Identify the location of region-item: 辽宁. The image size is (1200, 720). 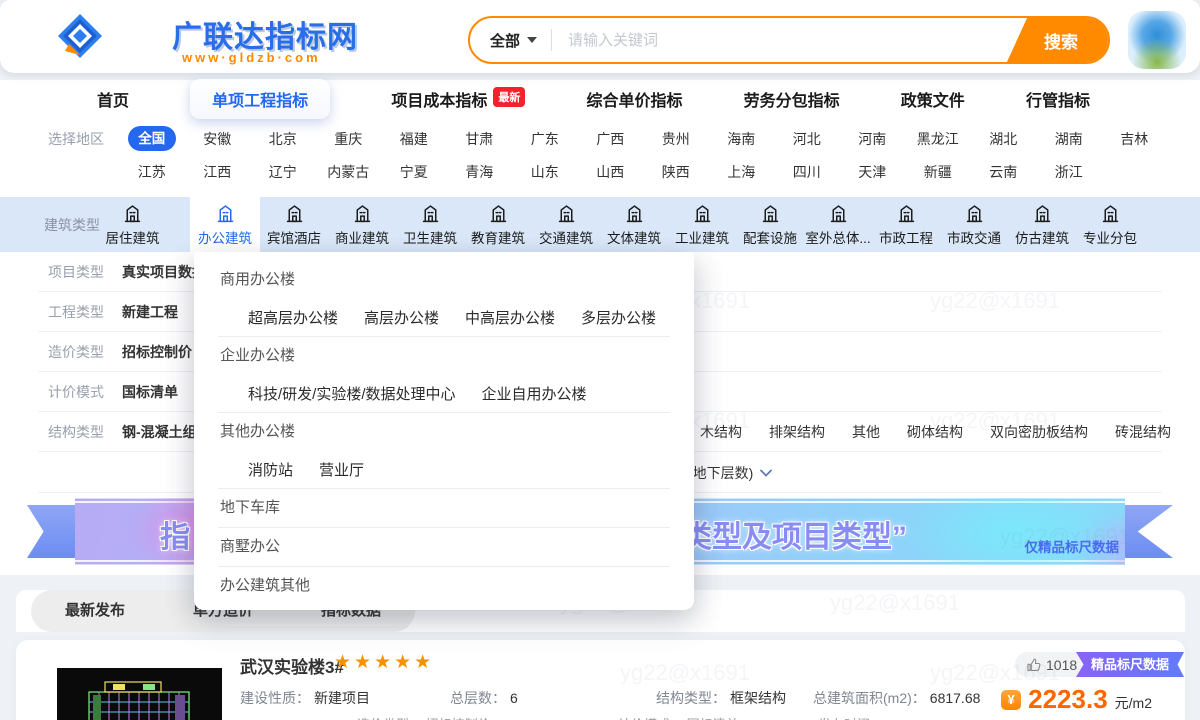
(283, 172).